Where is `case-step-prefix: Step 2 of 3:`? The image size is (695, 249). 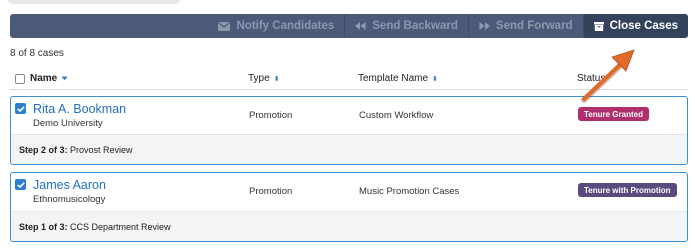
case-step-prefix: Step 2 of 3: is located at coordinates (43, 150).